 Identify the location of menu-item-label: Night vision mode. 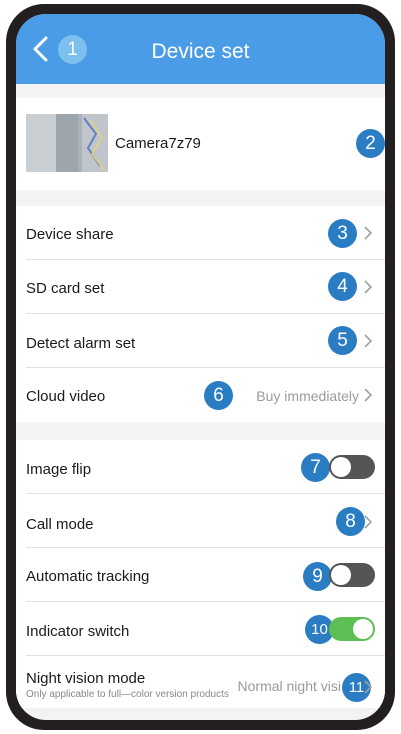
(86, 678).